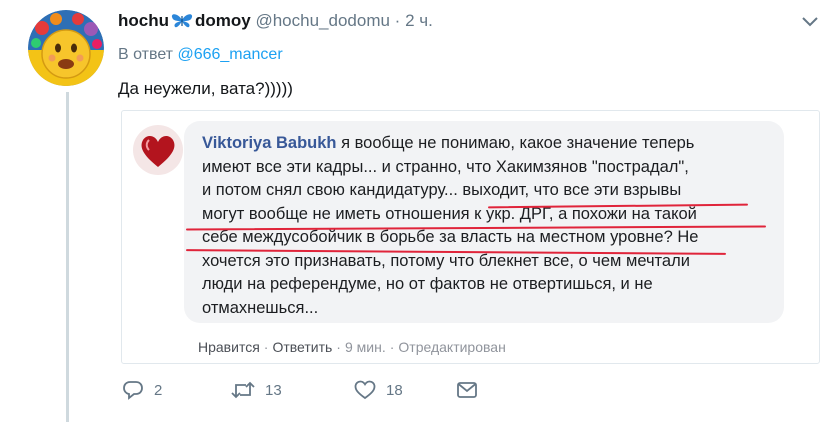 This screenshot has height=422, width=833. Describe the element at coordinates (256, 390) in the screenshot. I see `retweet-button: 13` at that location.